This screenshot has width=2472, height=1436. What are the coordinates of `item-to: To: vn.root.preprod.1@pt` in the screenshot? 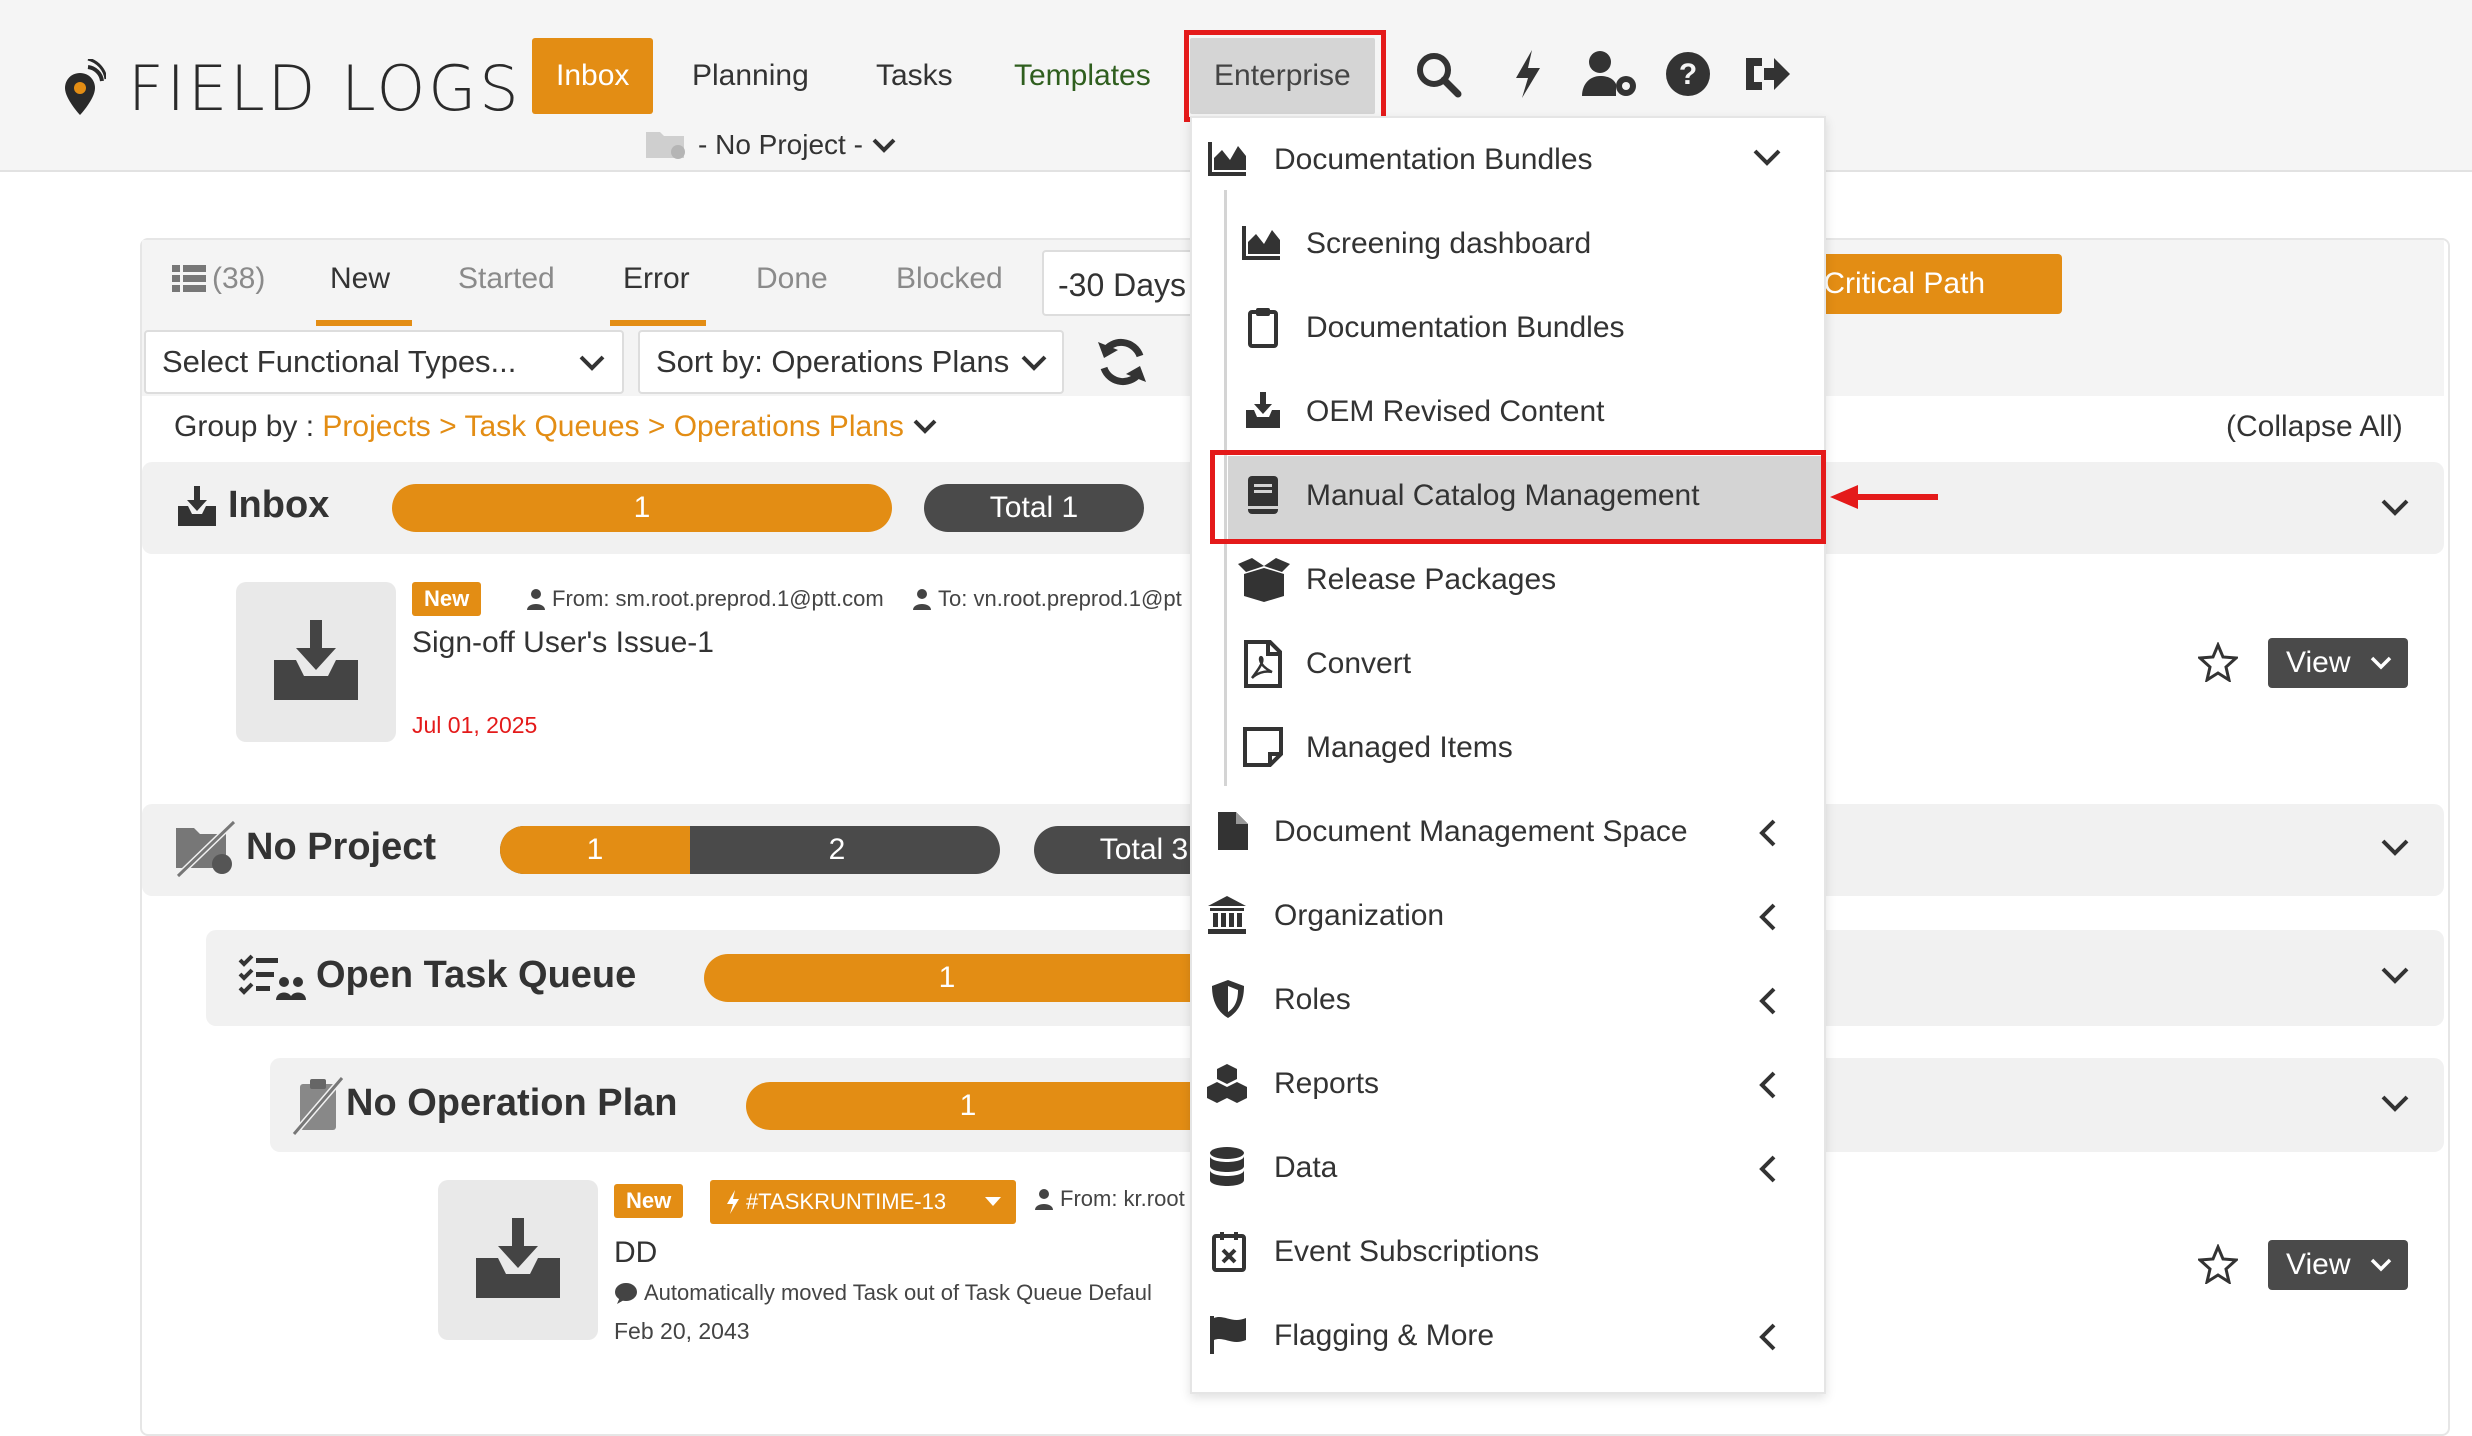 It's located at (1051, 599).